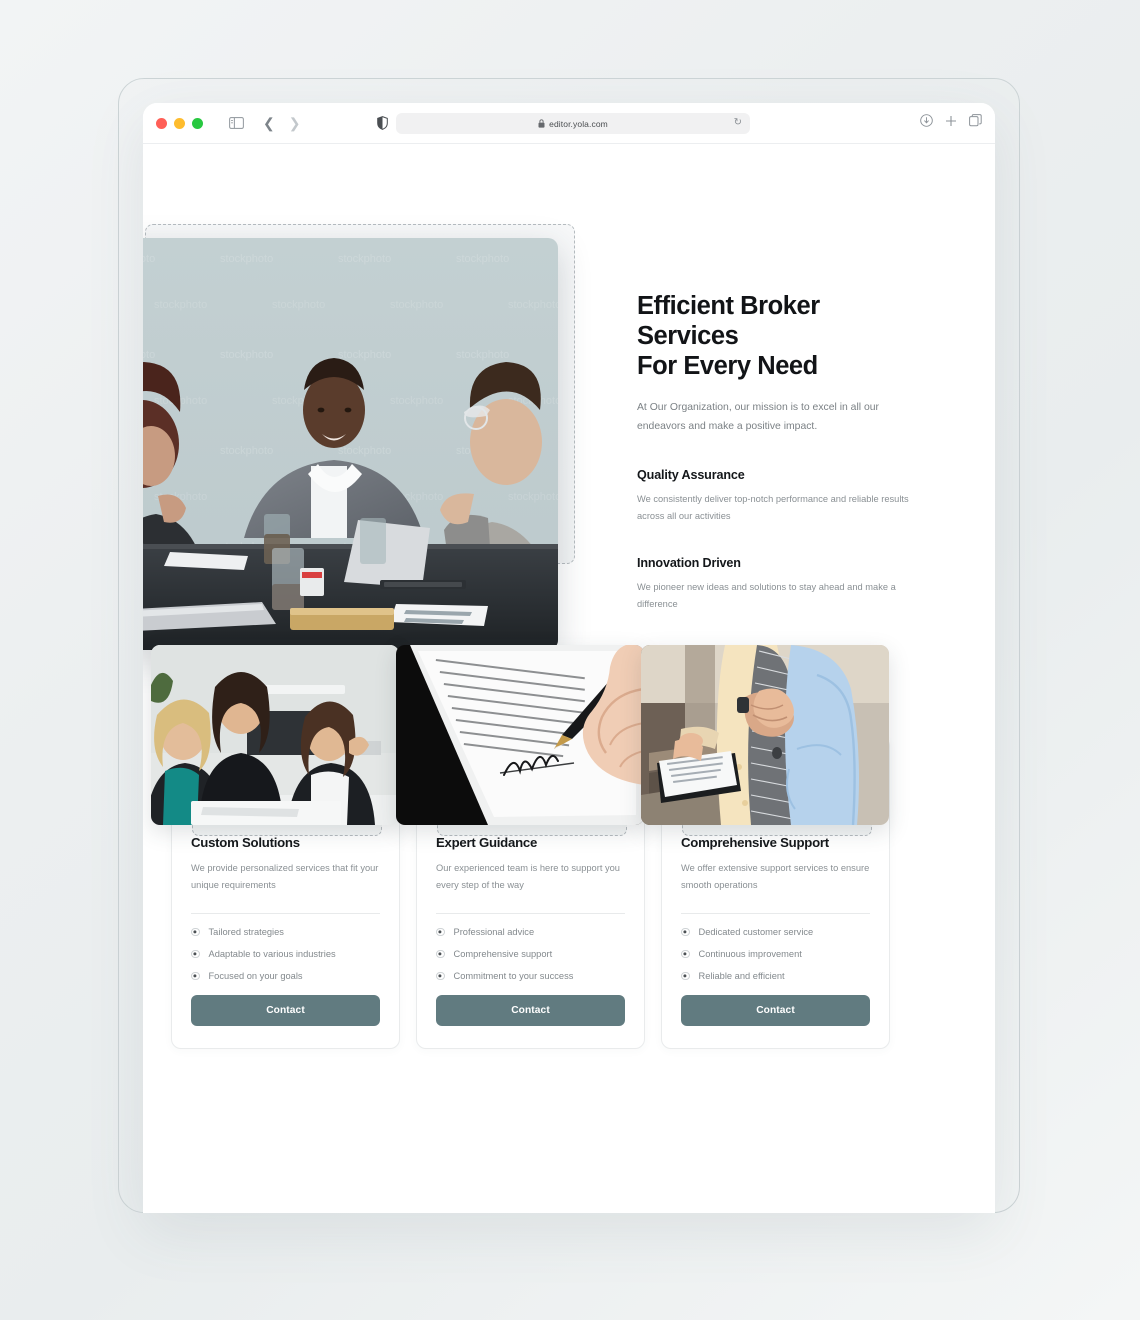 The width and height of the screenshot is (1140, 1320). I want to click on contract-signing-photo, so click(520, 735).